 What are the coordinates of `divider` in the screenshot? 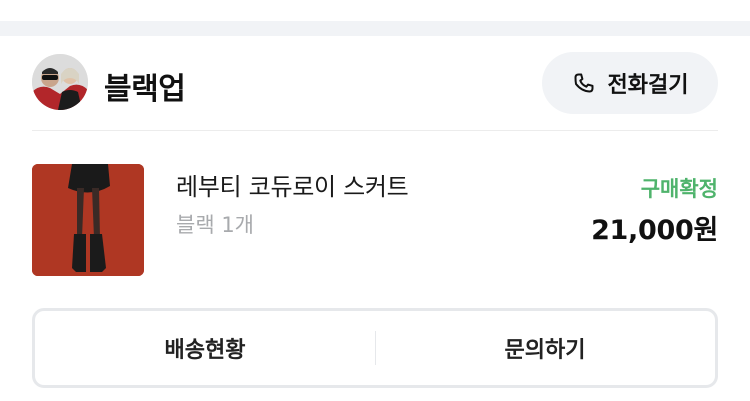 It's located at (375, 130).